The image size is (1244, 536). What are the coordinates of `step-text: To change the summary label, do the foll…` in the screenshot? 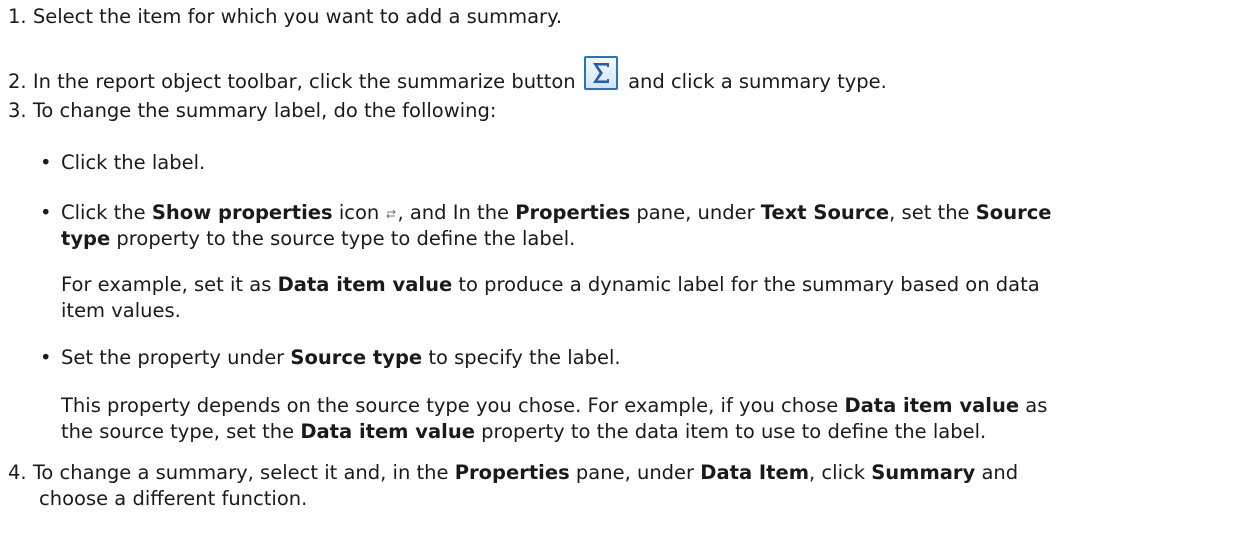 It's located at (264, 110).